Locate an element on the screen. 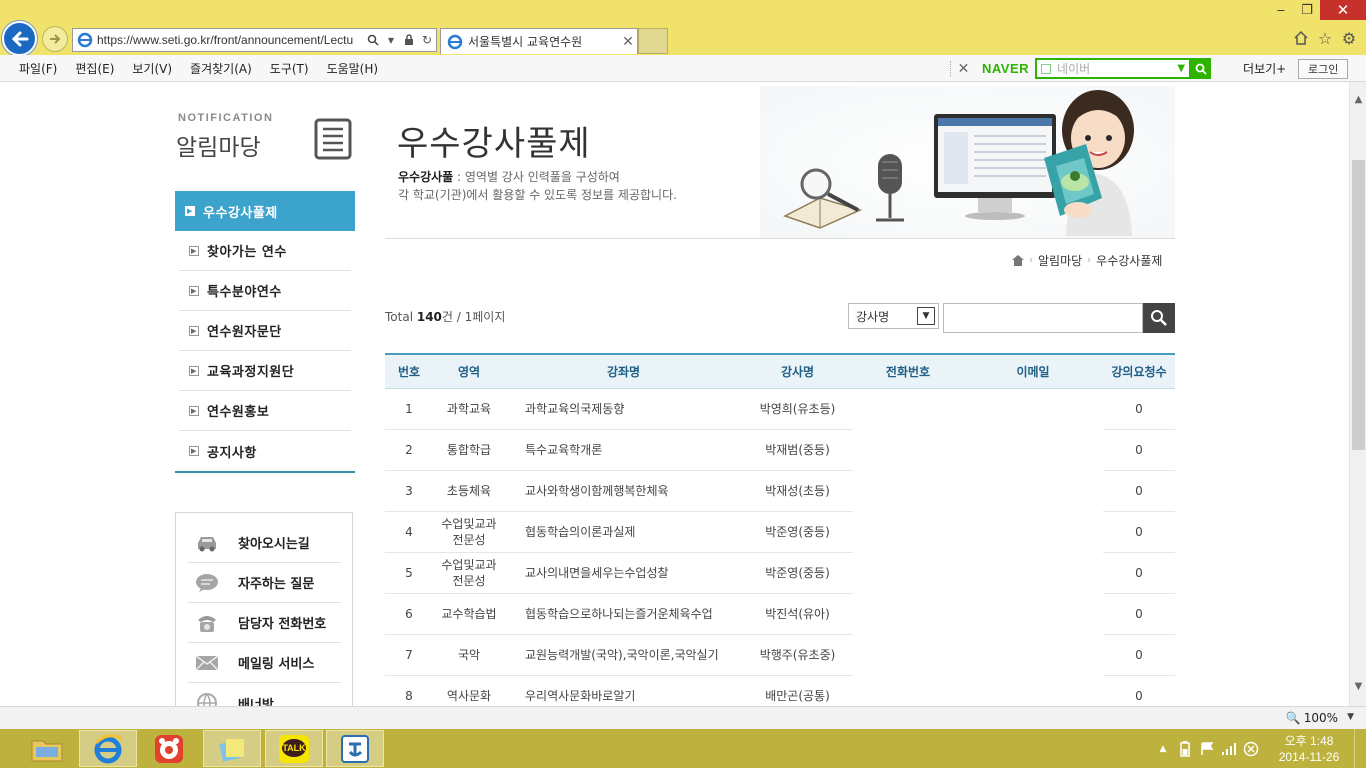 This screenshot has width=1366, height=768. sidebar-item-excellent-instructor: ▶ 우수강사풀제 is located at coordinates (265, 211).